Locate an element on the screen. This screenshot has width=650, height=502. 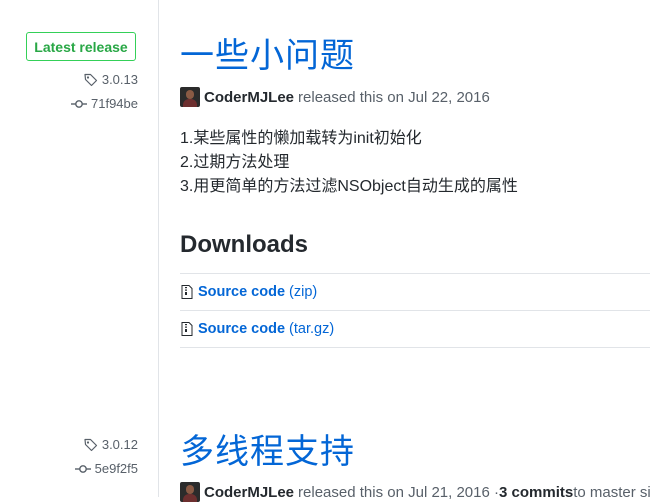
column-divider is located at coordinates (158, 248).